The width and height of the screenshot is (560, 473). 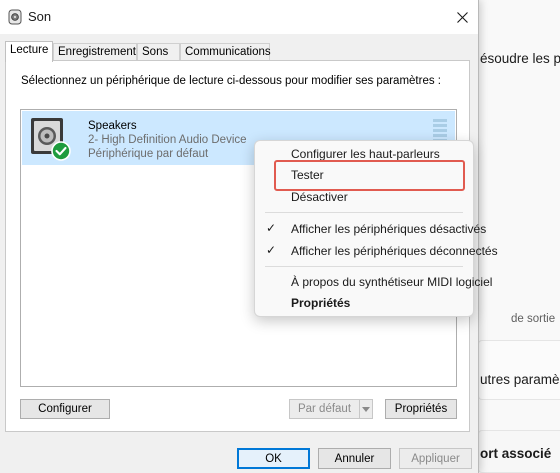 I want to click on device-description: 2- High Definition Audio Device, so click(x=167, y=140).